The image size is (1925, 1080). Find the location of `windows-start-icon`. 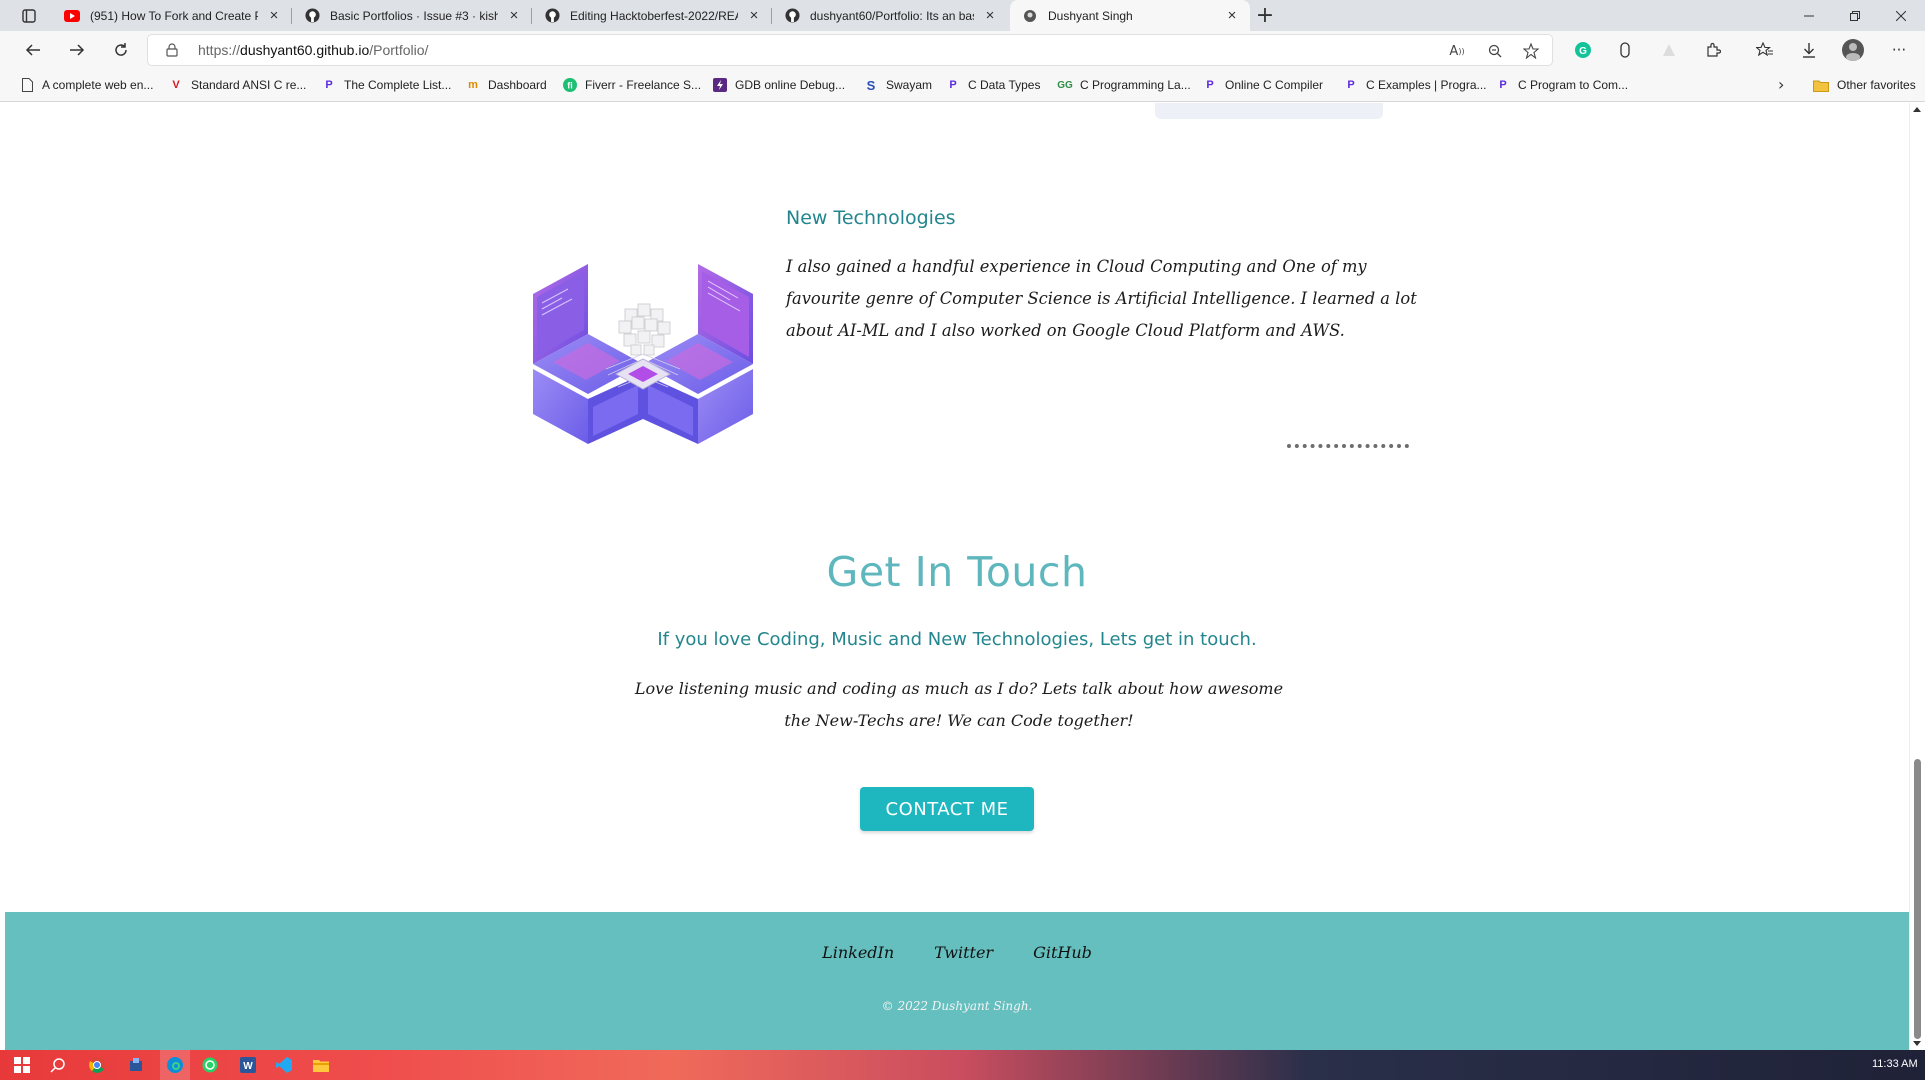

windows-start-icon is located at coordinates (22, 1065).